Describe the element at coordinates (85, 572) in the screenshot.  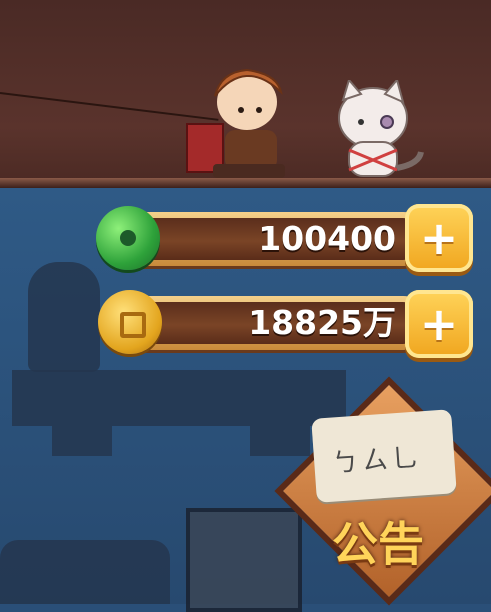
I see `background-machine` at that location.